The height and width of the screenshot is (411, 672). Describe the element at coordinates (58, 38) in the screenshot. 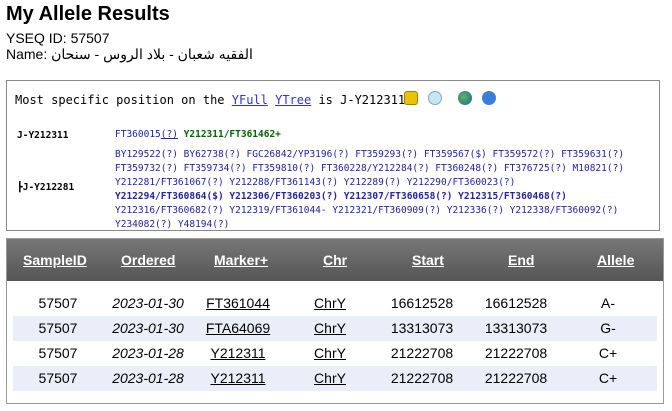

I see `yseq-id: YSEQ ID: 57507` at that location.